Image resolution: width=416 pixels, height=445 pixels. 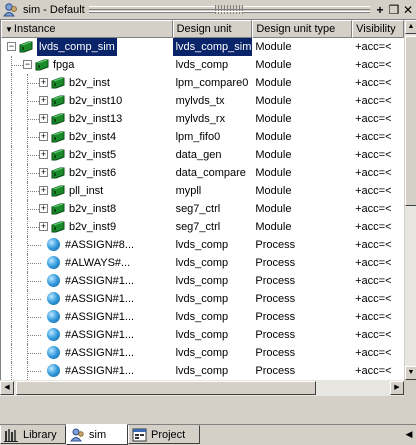 I want to click on sort-down-icon: ▼, so click(x=9, y=29).